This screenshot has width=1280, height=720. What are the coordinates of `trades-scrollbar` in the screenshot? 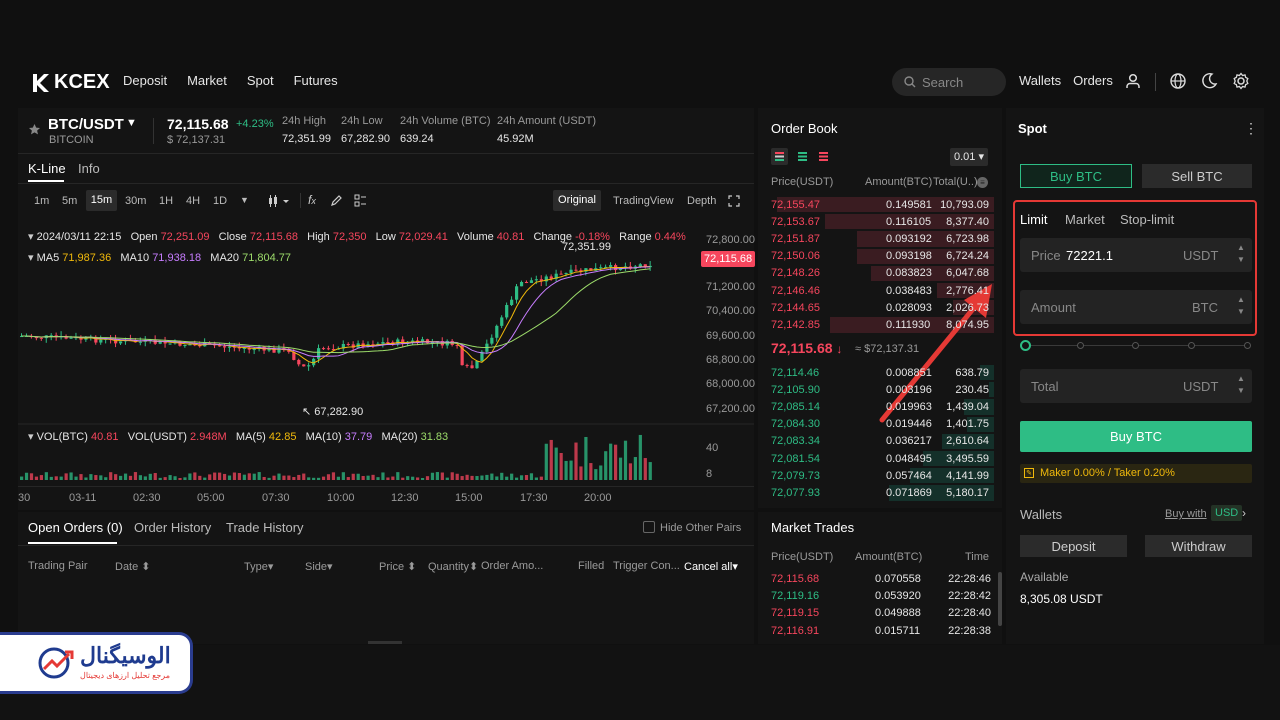 It's located at (1000, 599).